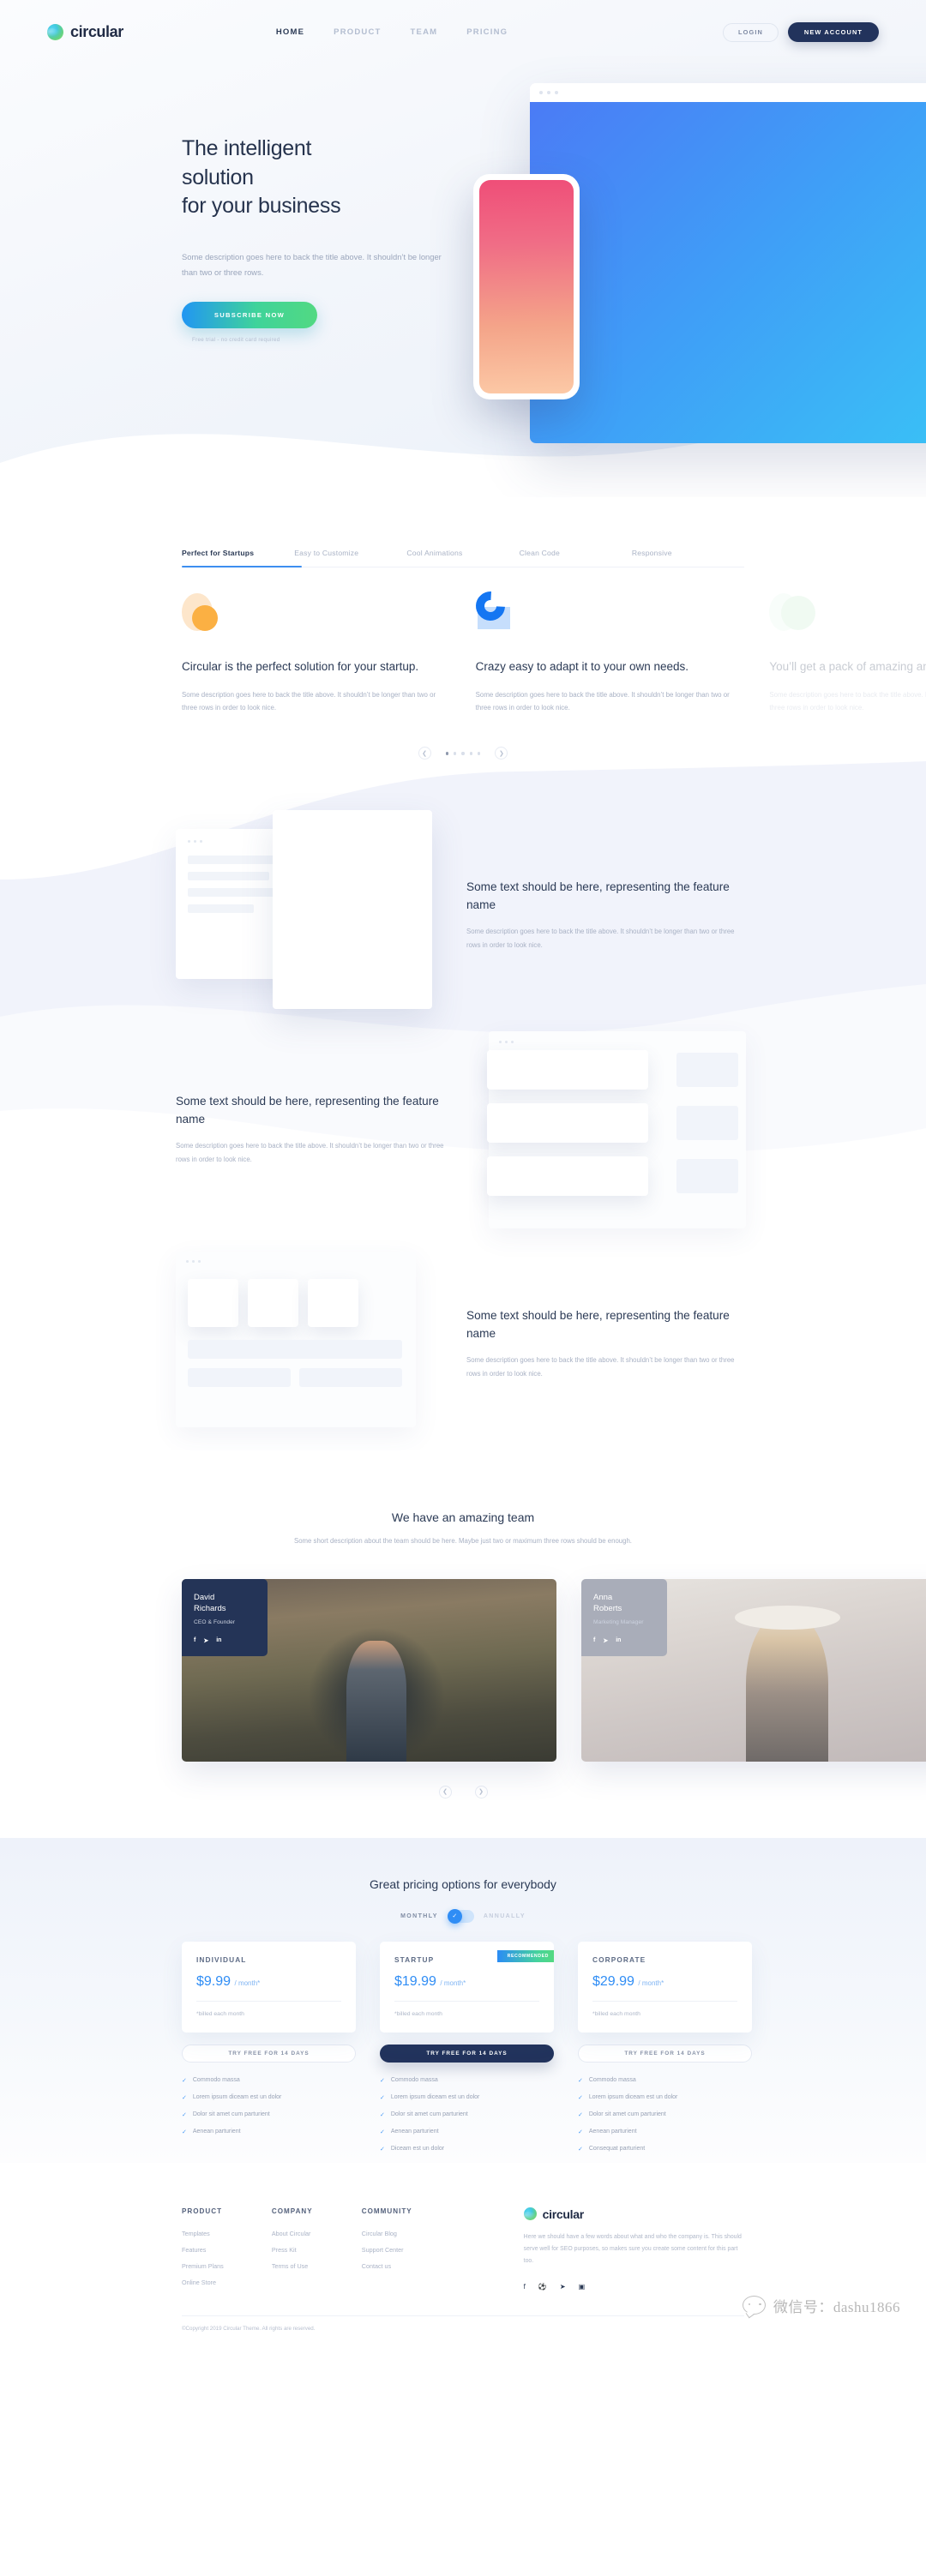  Describe the element at coordinates (357, 32) in the screenshot. I see `nav-item-product: PRODUCT` at that location.